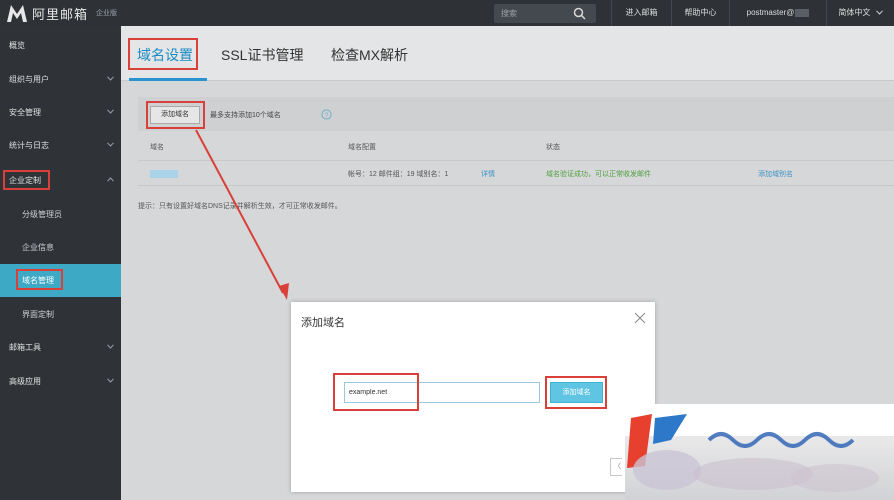  I want to click on search-icon, so click(579, 13).